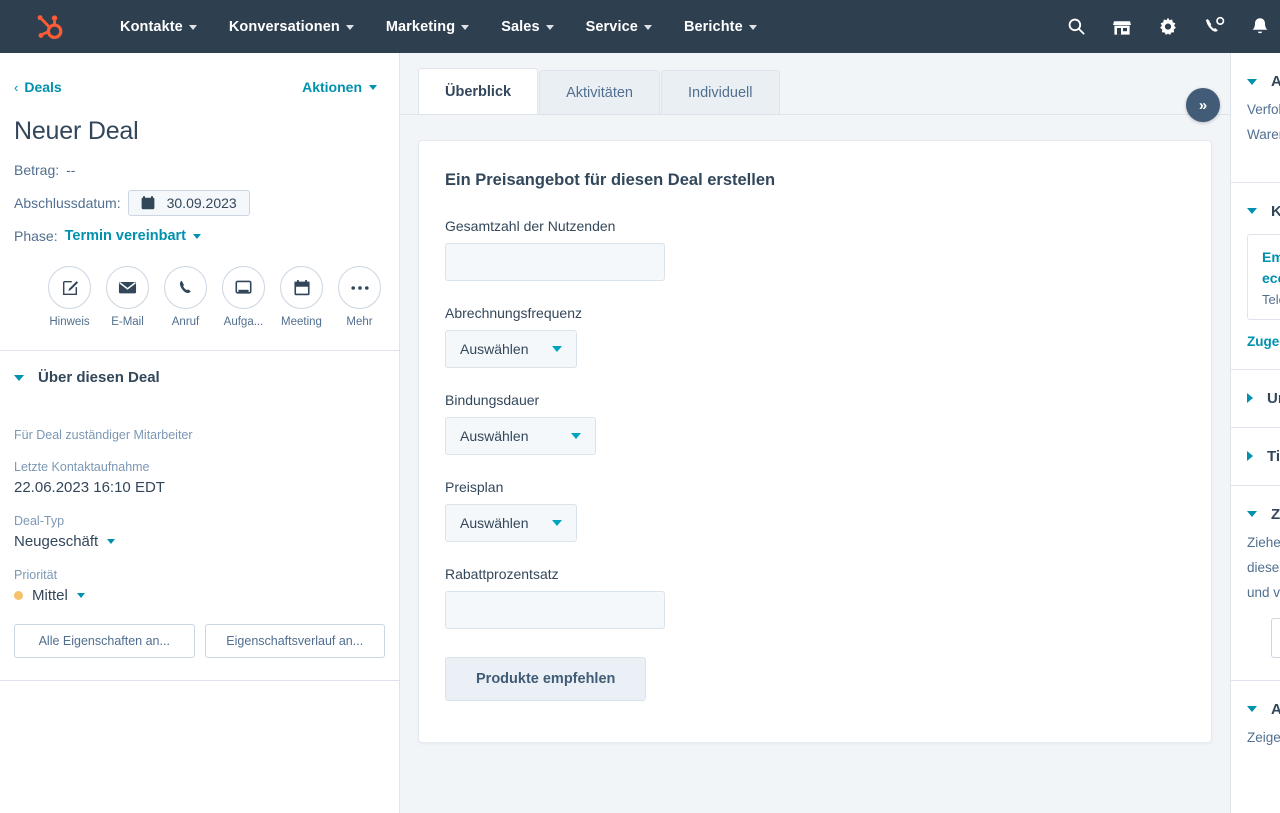  What do you see at coordinates (713, 26) in the screenshot?
I see `nav-label: Berichte` at bounding box center [713, 26].